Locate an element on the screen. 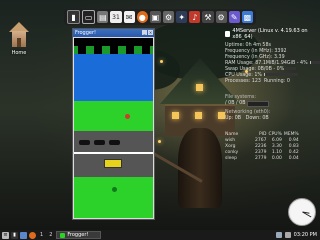 This screenshot has width=320, height=240. application-dock: ▮ ▭ ▤ 31 ✉ ● ▣ ⚙ ✦ ♪ ⚒ ⚙ ✎ ▩ is located at coordinates (160, 17).